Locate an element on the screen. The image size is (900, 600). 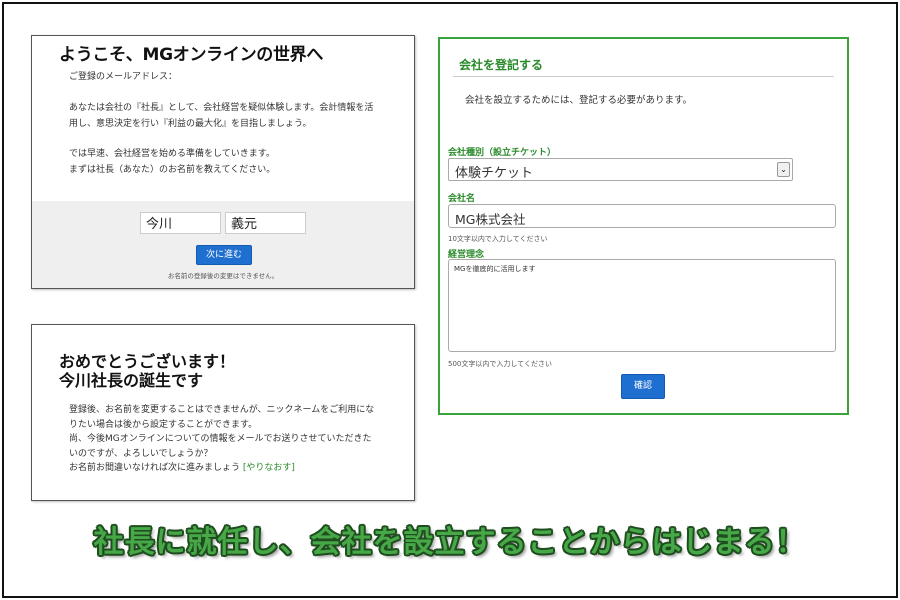
congrats-title: おめでとうございます！ 今川社長の誕生です is located at coordinates (147, 371).